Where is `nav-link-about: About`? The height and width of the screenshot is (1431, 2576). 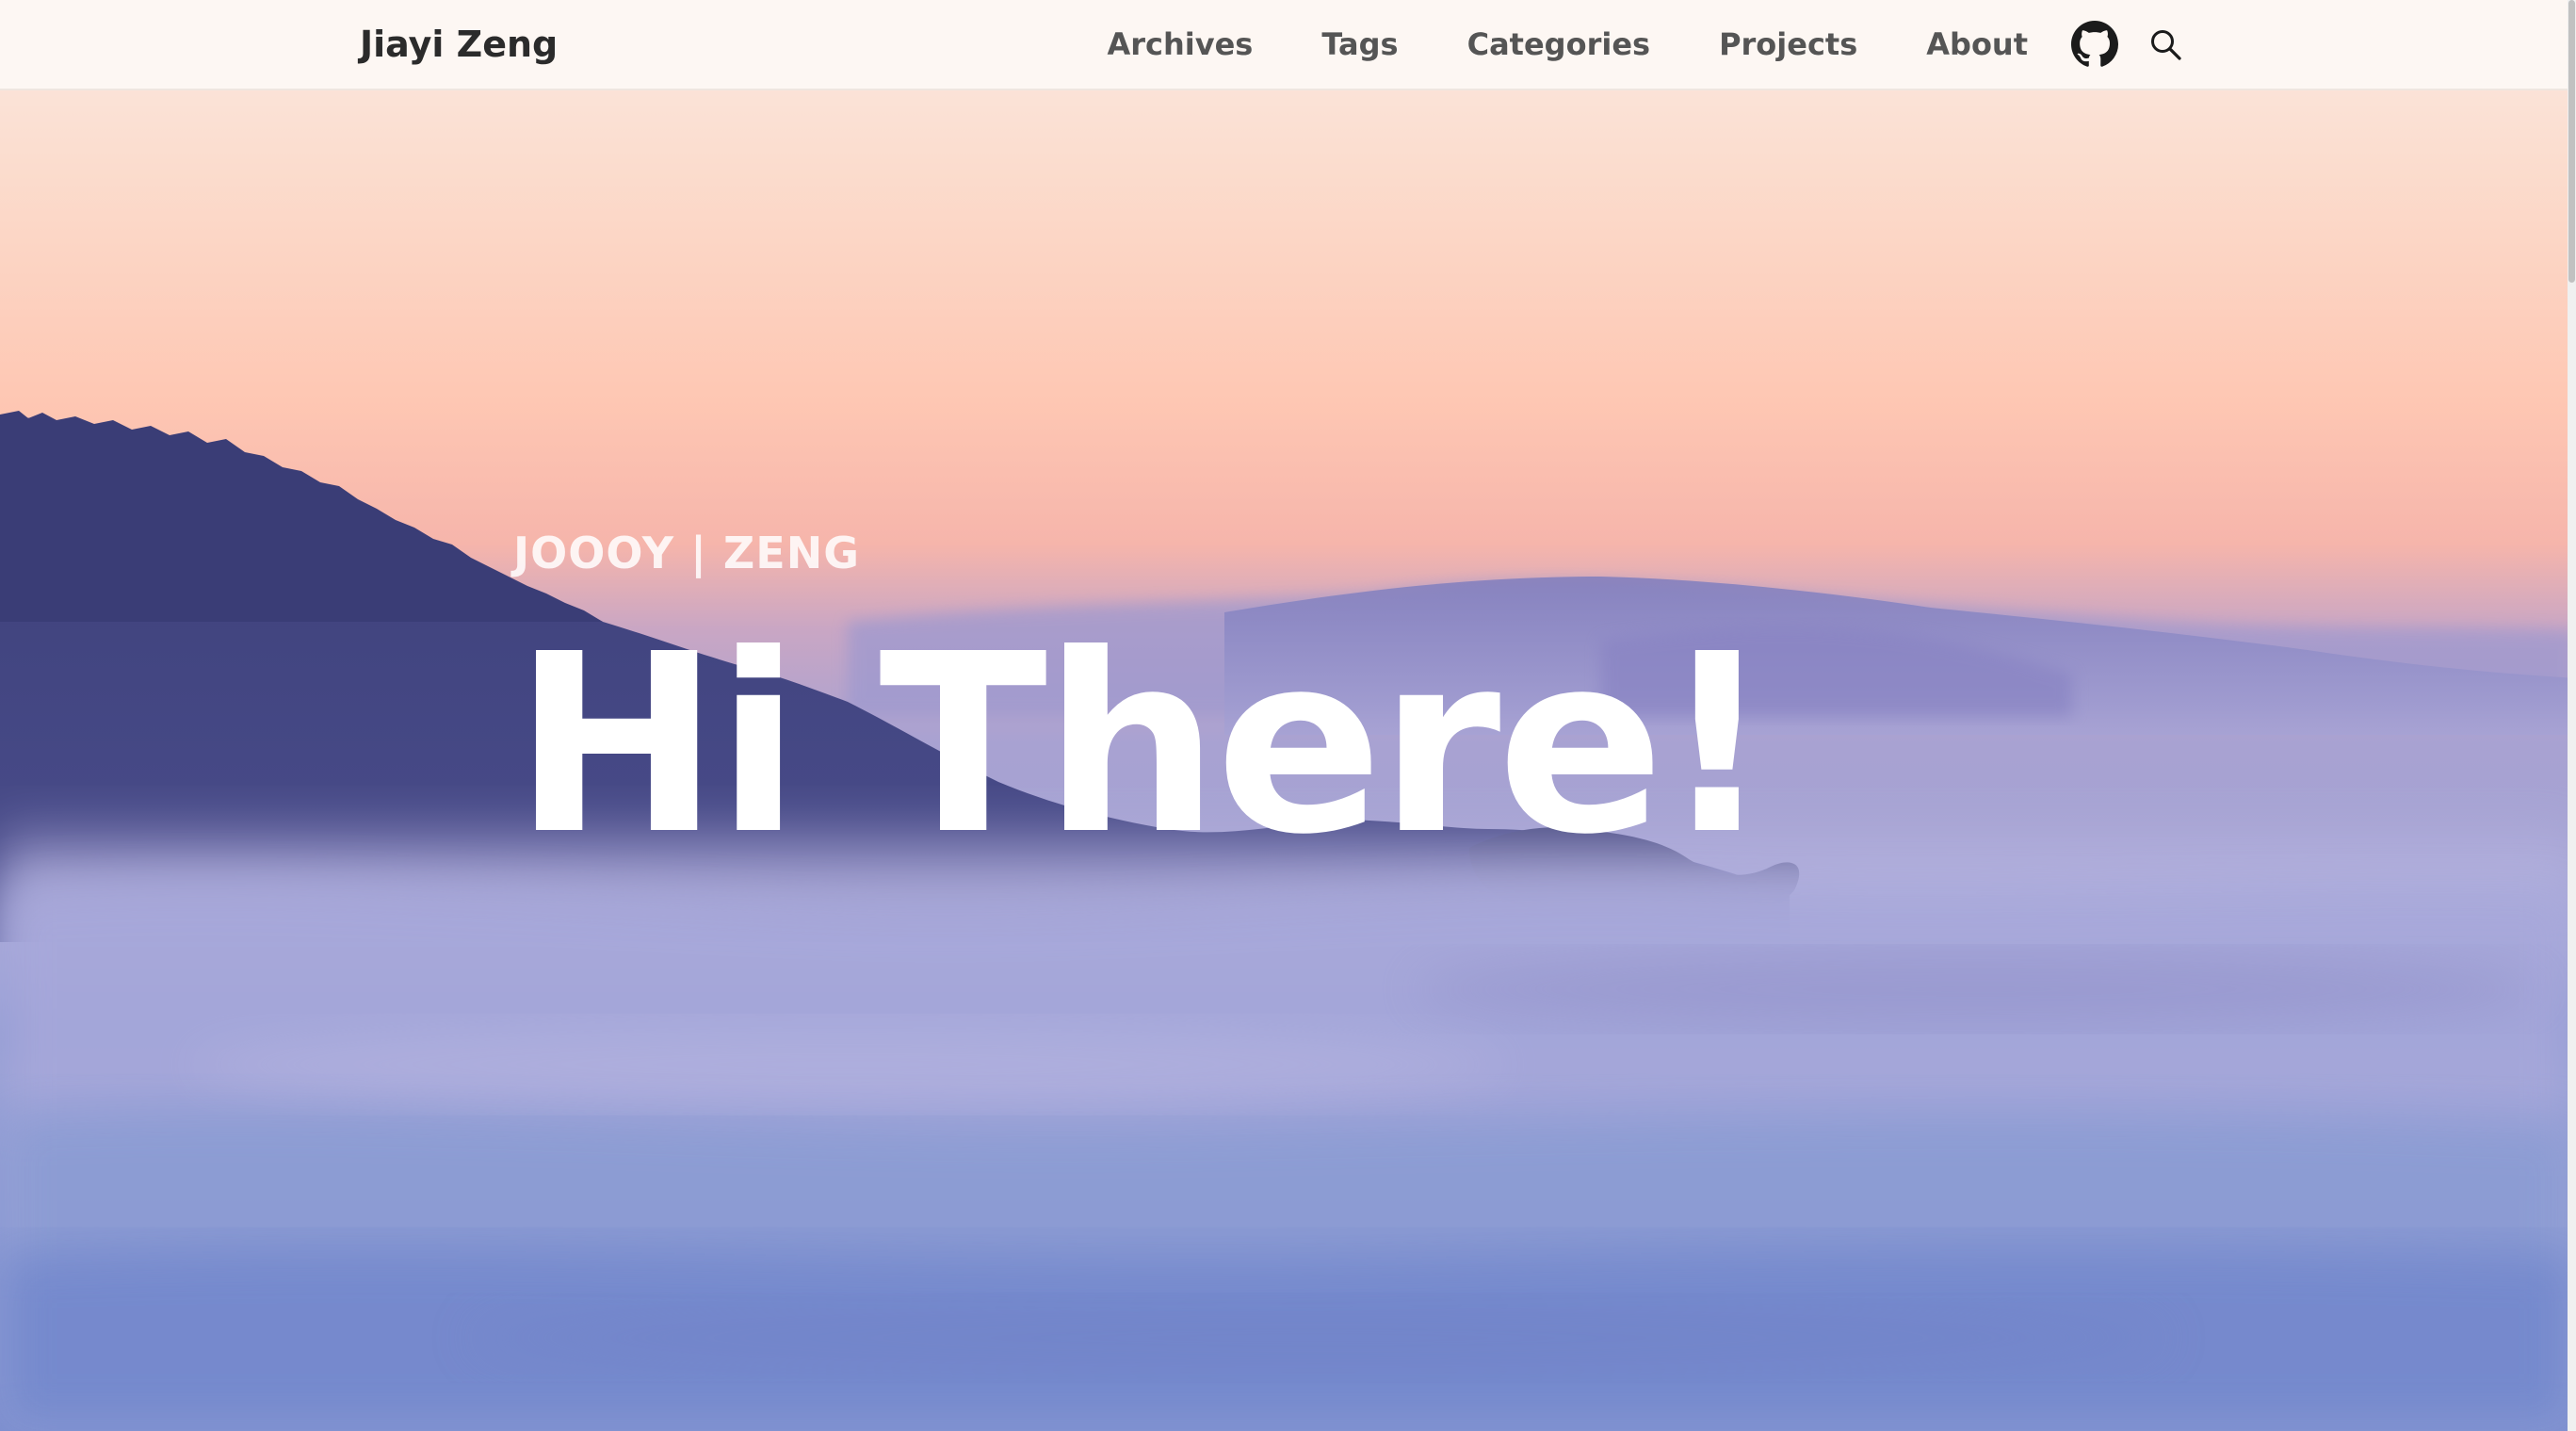
nav-link-about: About is located at coordinates (1977, 44).